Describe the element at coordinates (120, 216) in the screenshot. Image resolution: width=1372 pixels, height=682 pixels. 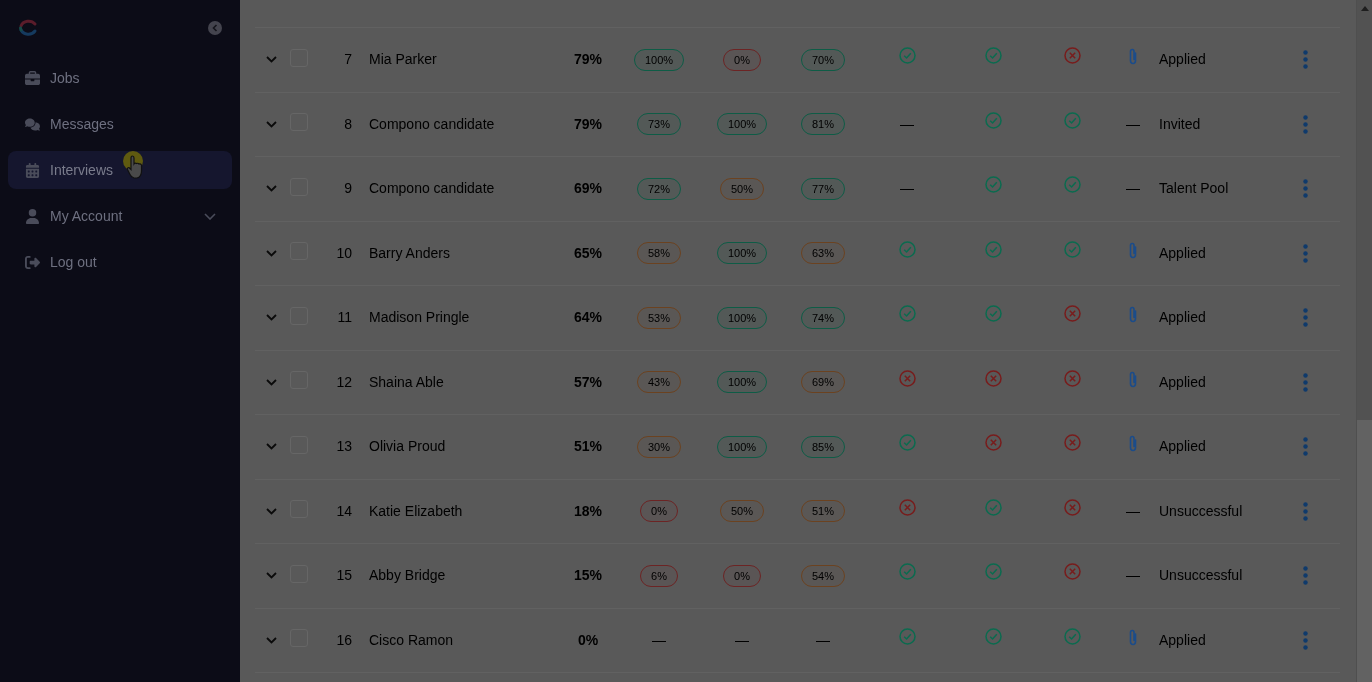
I see `sidebar-item: My Account` at that location.